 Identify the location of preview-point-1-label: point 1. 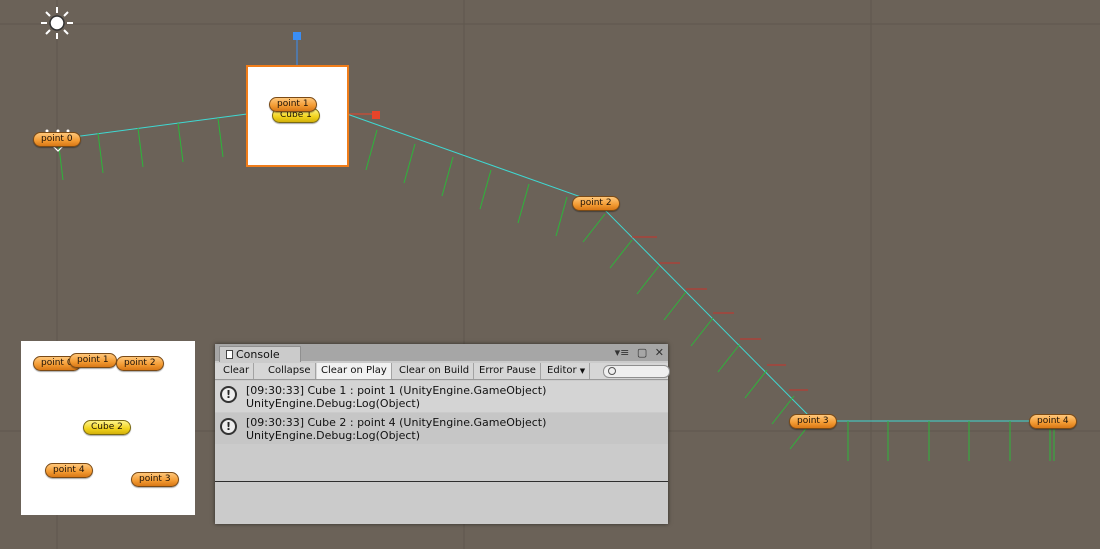
(93, 360).